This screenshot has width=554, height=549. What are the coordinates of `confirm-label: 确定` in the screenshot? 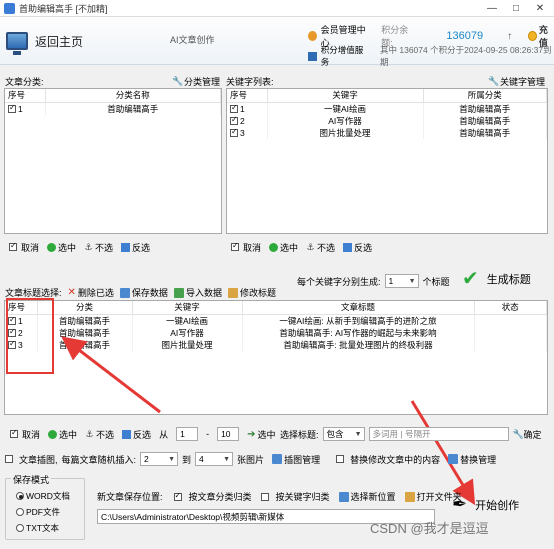 It's located at (532, 434).